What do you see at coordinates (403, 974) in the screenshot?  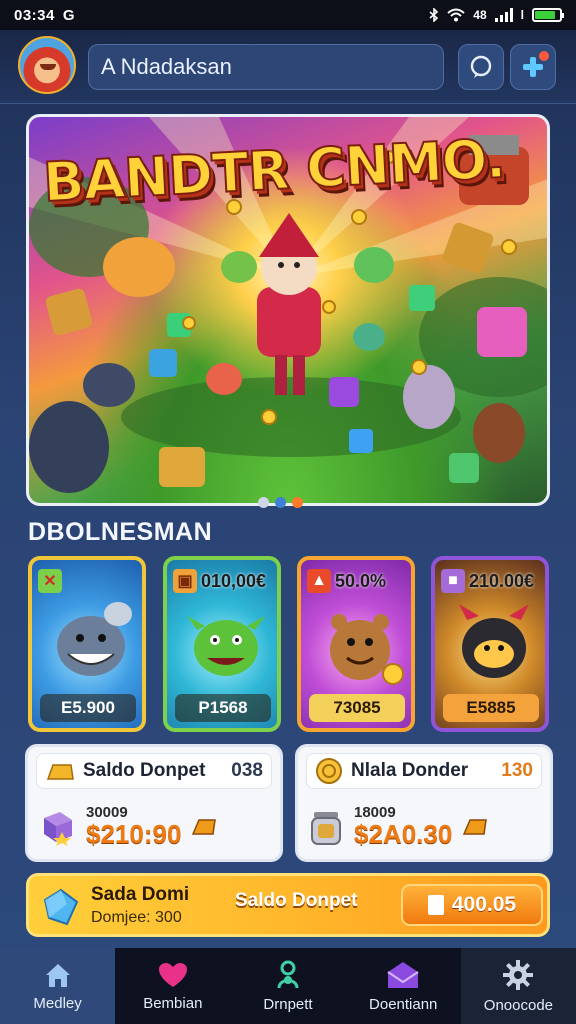 I see `mail-icon` at bounding box center [403, 974].